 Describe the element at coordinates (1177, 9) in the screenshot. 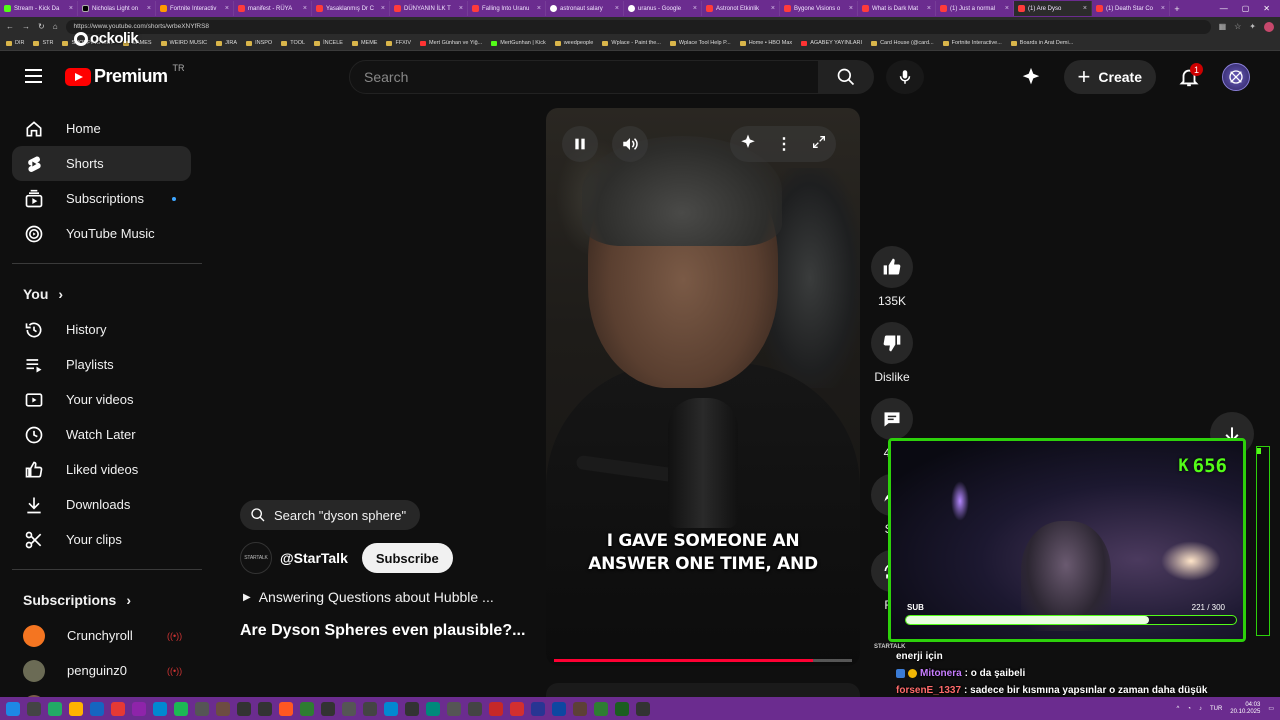

I see `new-tab-icon: +` at that location.